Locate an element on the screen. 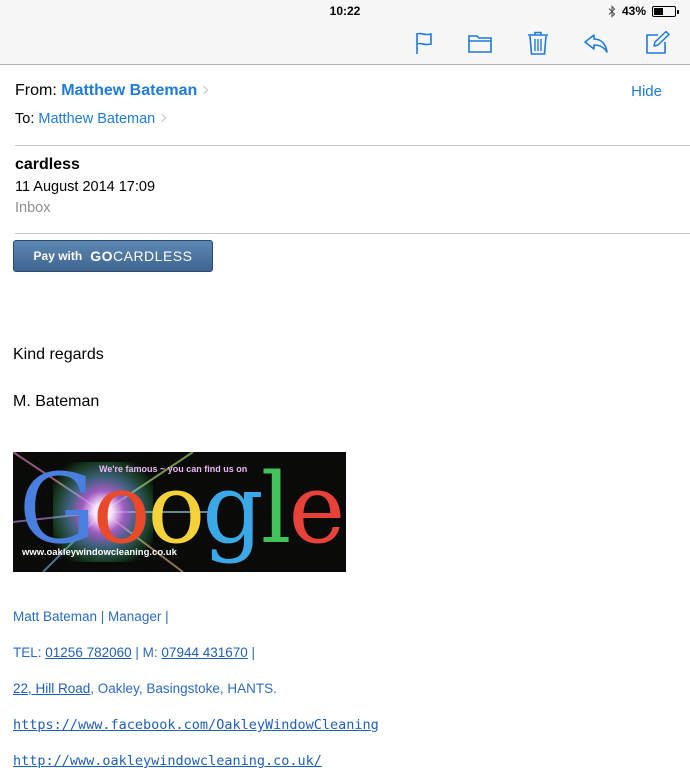 The image size is (690, 768). message-mailbox: Inbox is located at coordinates (33, 208).